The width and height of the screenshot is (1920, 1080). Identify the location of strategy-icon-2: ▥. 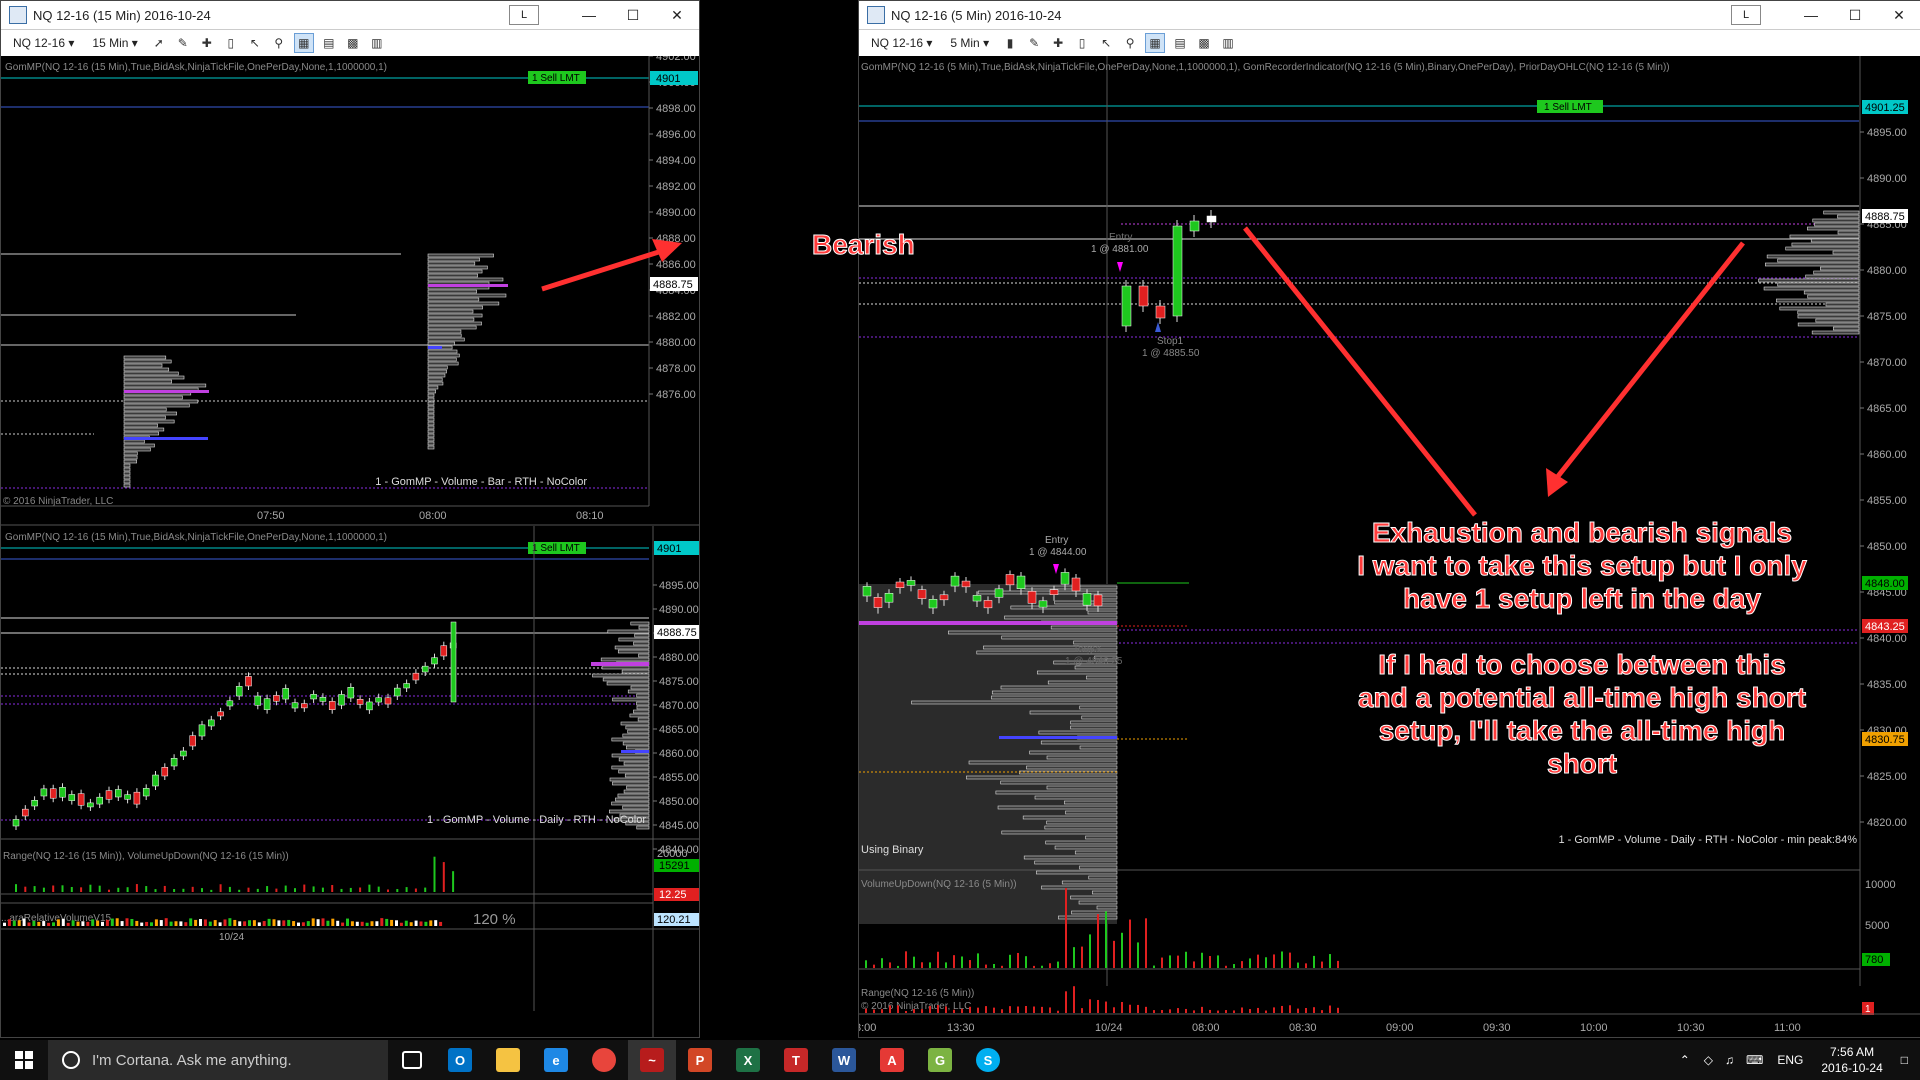
(1228, 43).